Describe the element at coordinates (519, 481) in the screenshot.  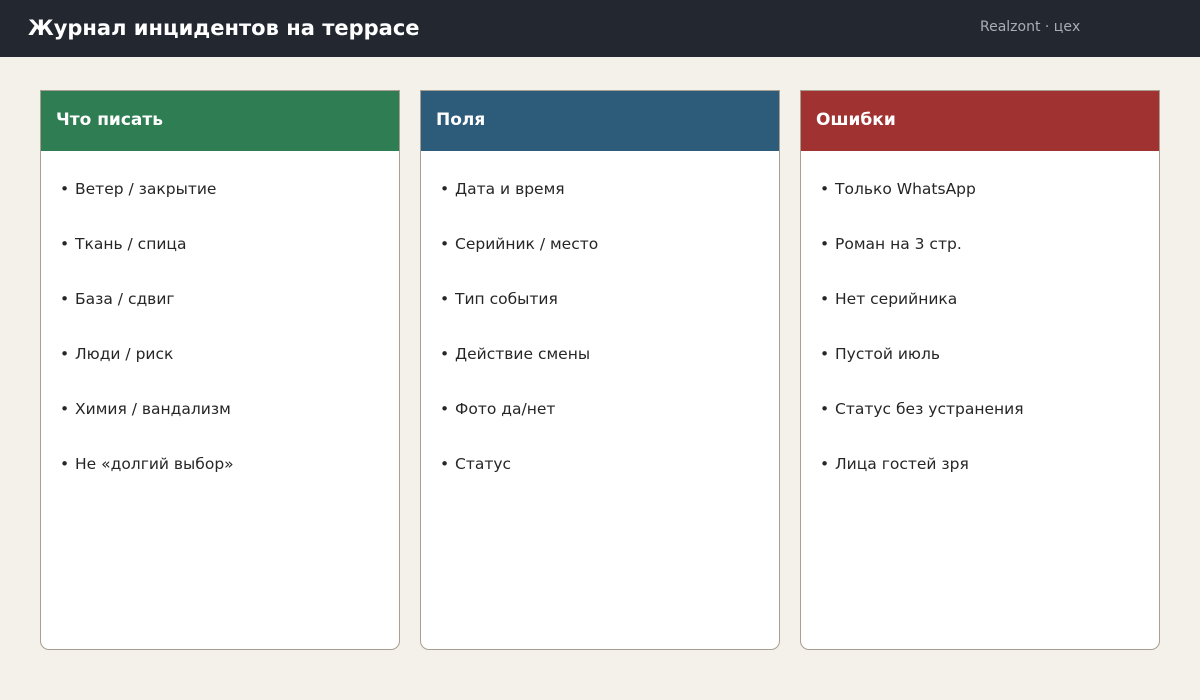
I see `list-item: • Статус` at that location.